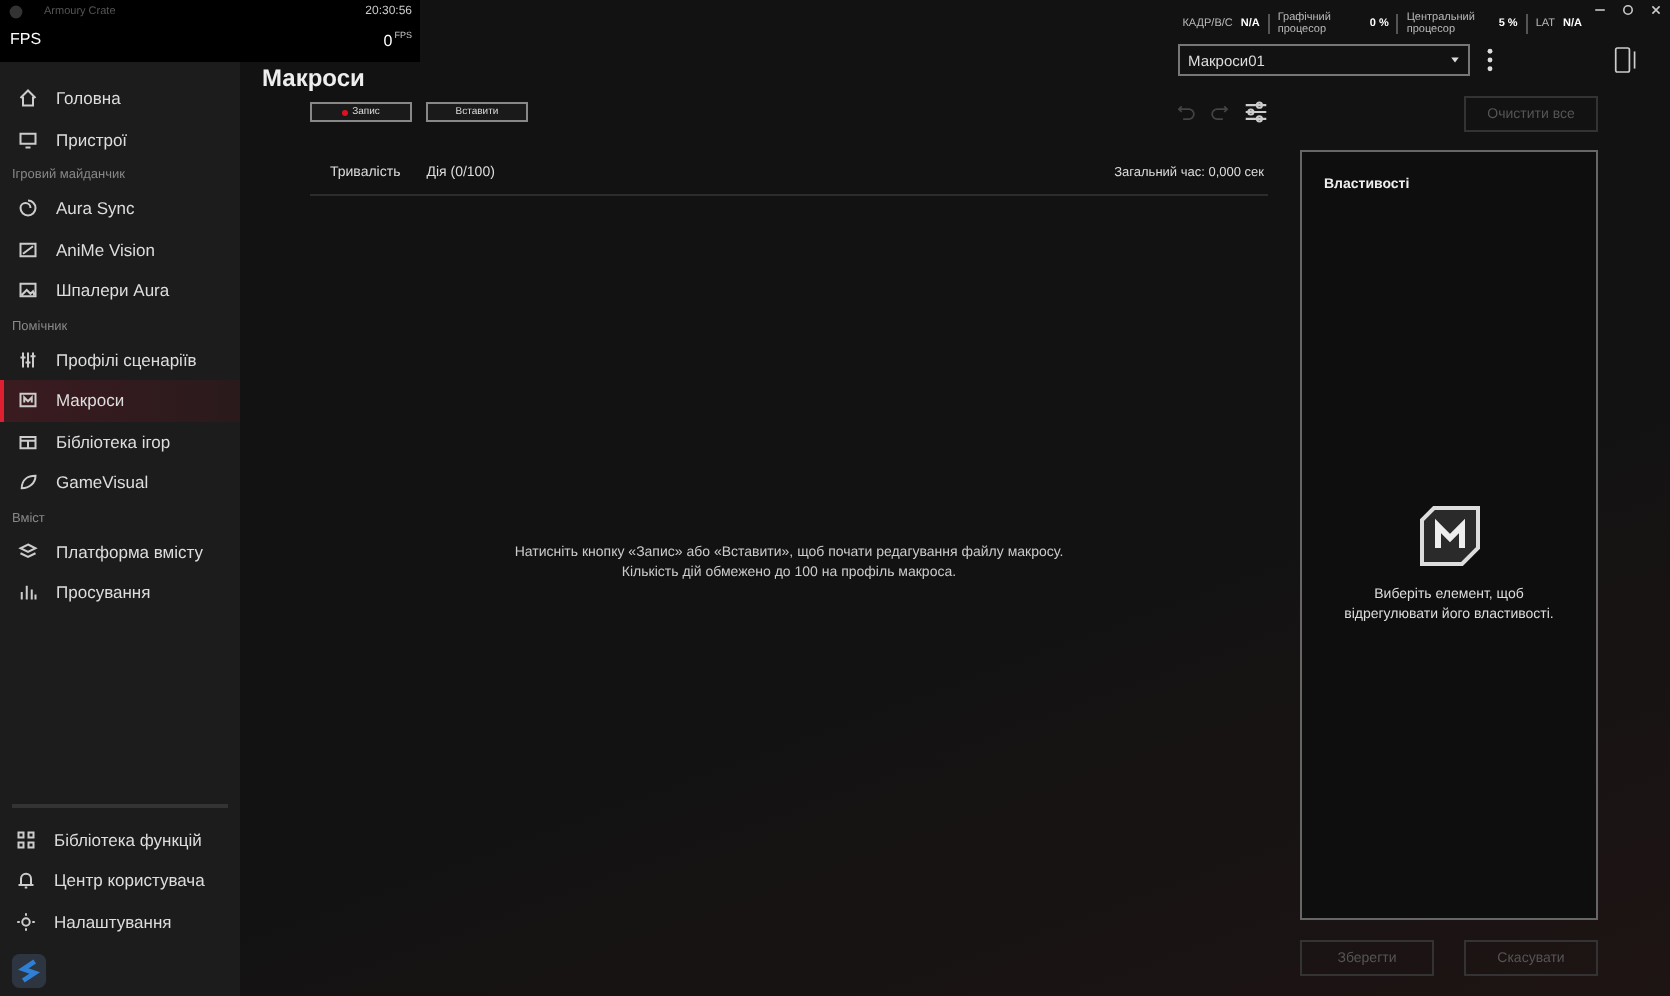 The width and height of the screenshot is (1670, 996). Describe the element at coordinates (28, 98) in the screenshot. I see `home-icon` at that location.